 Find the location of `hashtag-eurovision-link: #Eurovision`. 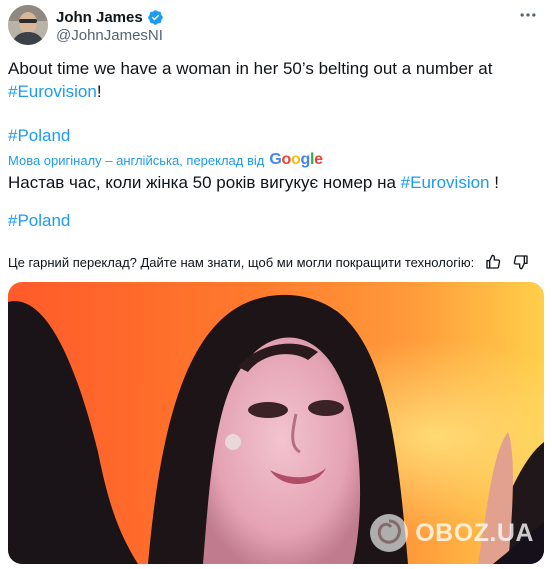

hashtag-eurovision-link: #Eurovision is located at coordinates (52, 91).